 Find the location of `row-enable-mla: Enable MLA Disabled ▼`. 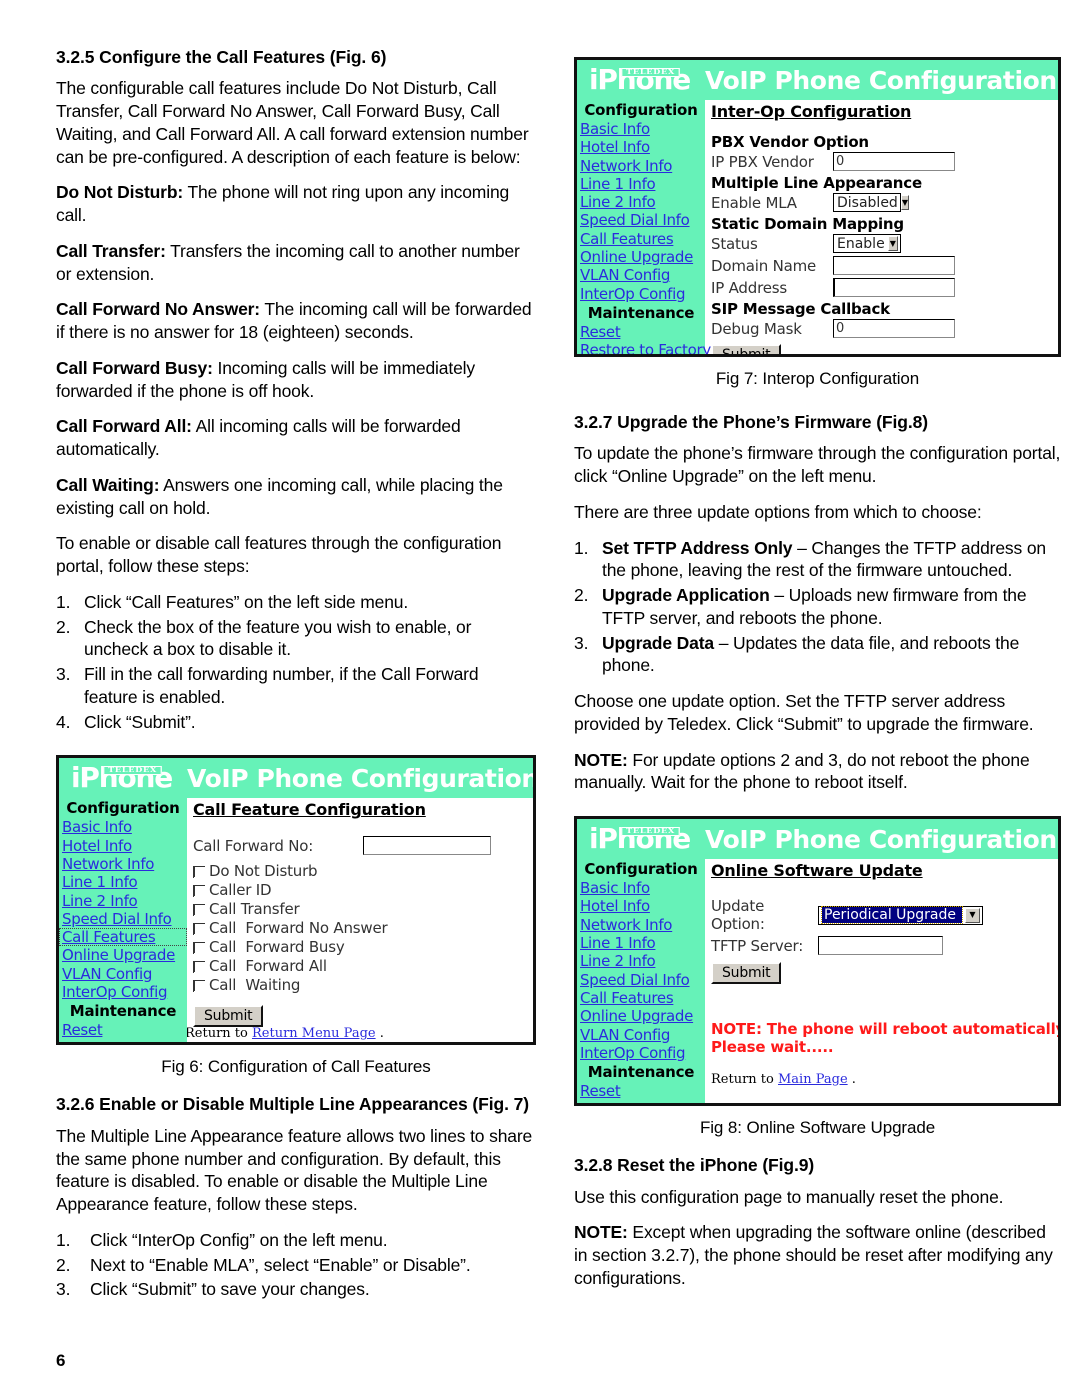

row-enable-mla: Enable MLA Disabled ▼ is located at coordinates (884, 202).